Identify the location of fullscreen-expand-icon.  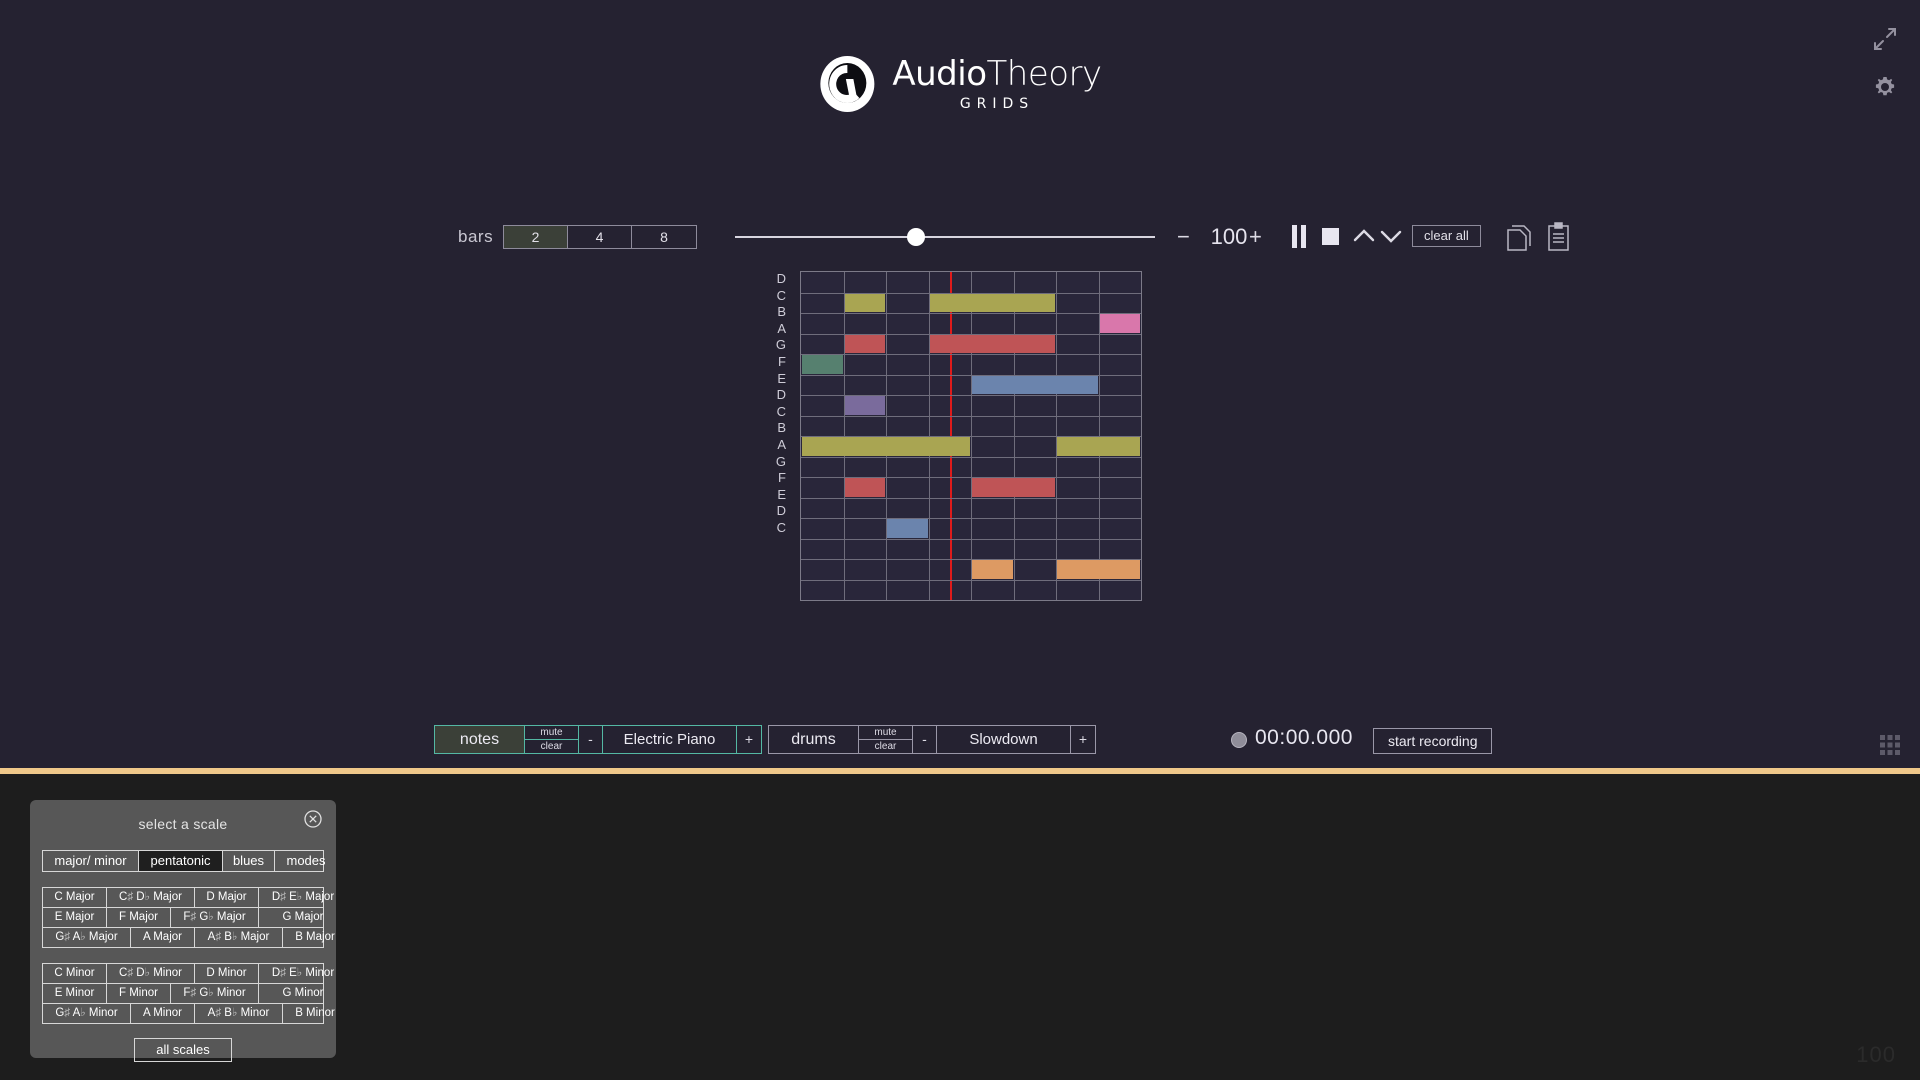
(1885, 39).